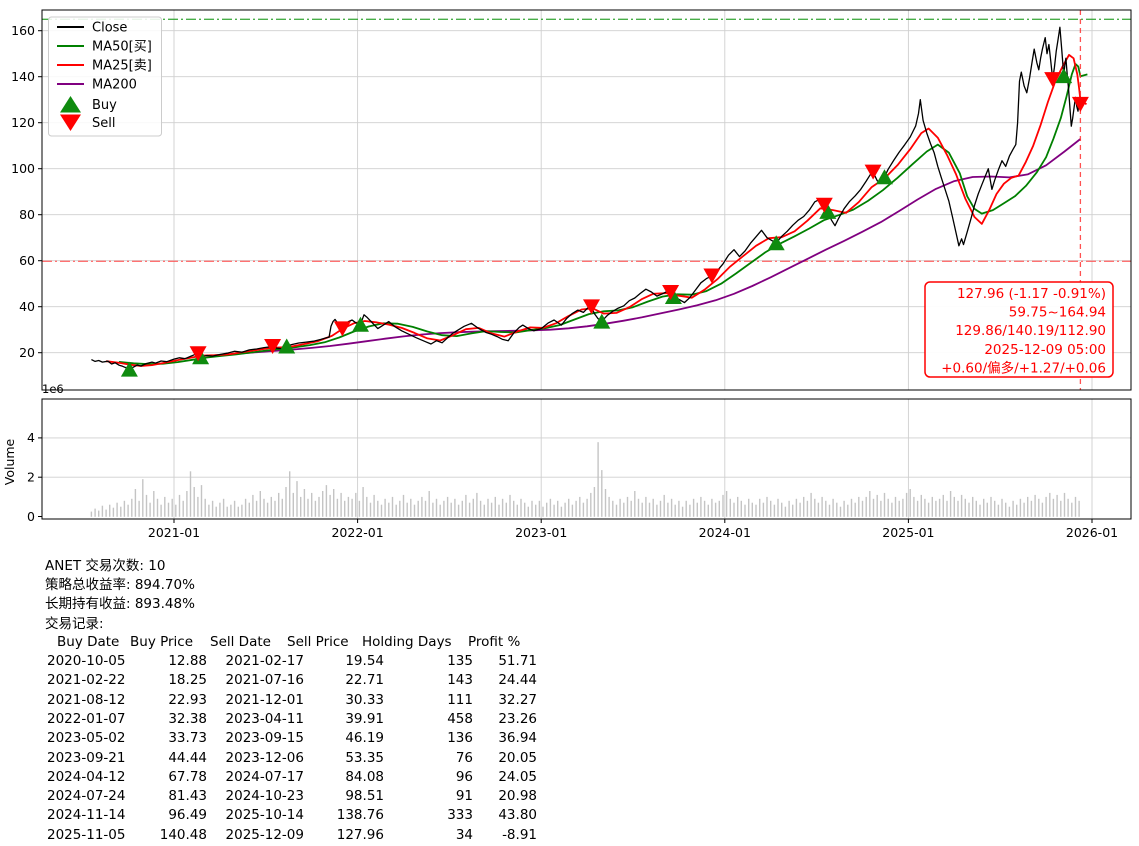  What do you see at coordinates (517, 738) in the screenshot?
I see `profit-pct-cell: 36.94` at bounding box center [517, 738].